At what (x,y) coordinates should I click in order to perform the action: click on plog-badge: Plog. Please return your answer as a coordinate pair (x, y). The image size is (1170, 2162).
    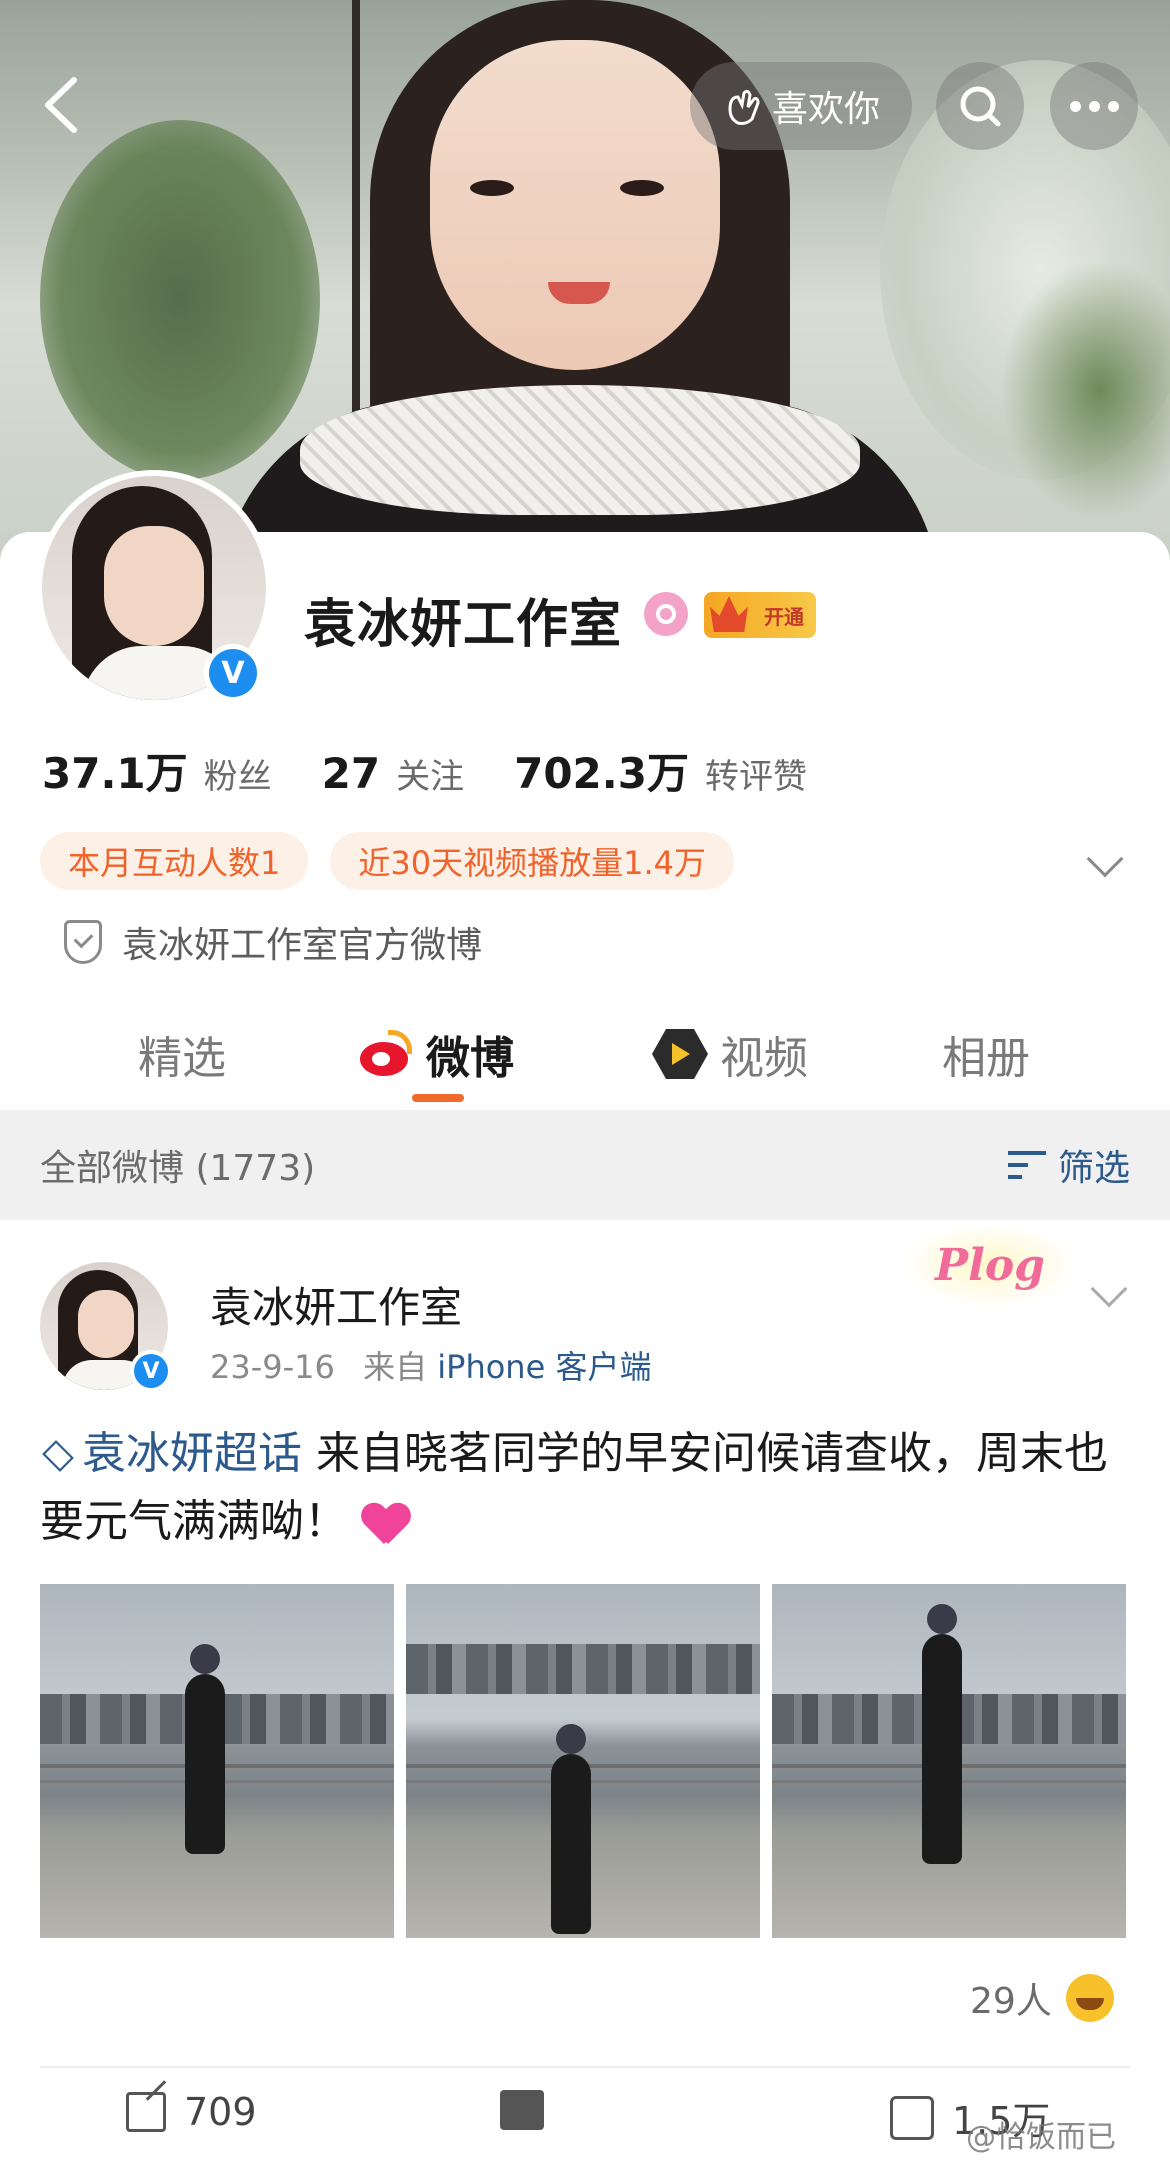
    Looking at the image, I should click on (990, 1265).